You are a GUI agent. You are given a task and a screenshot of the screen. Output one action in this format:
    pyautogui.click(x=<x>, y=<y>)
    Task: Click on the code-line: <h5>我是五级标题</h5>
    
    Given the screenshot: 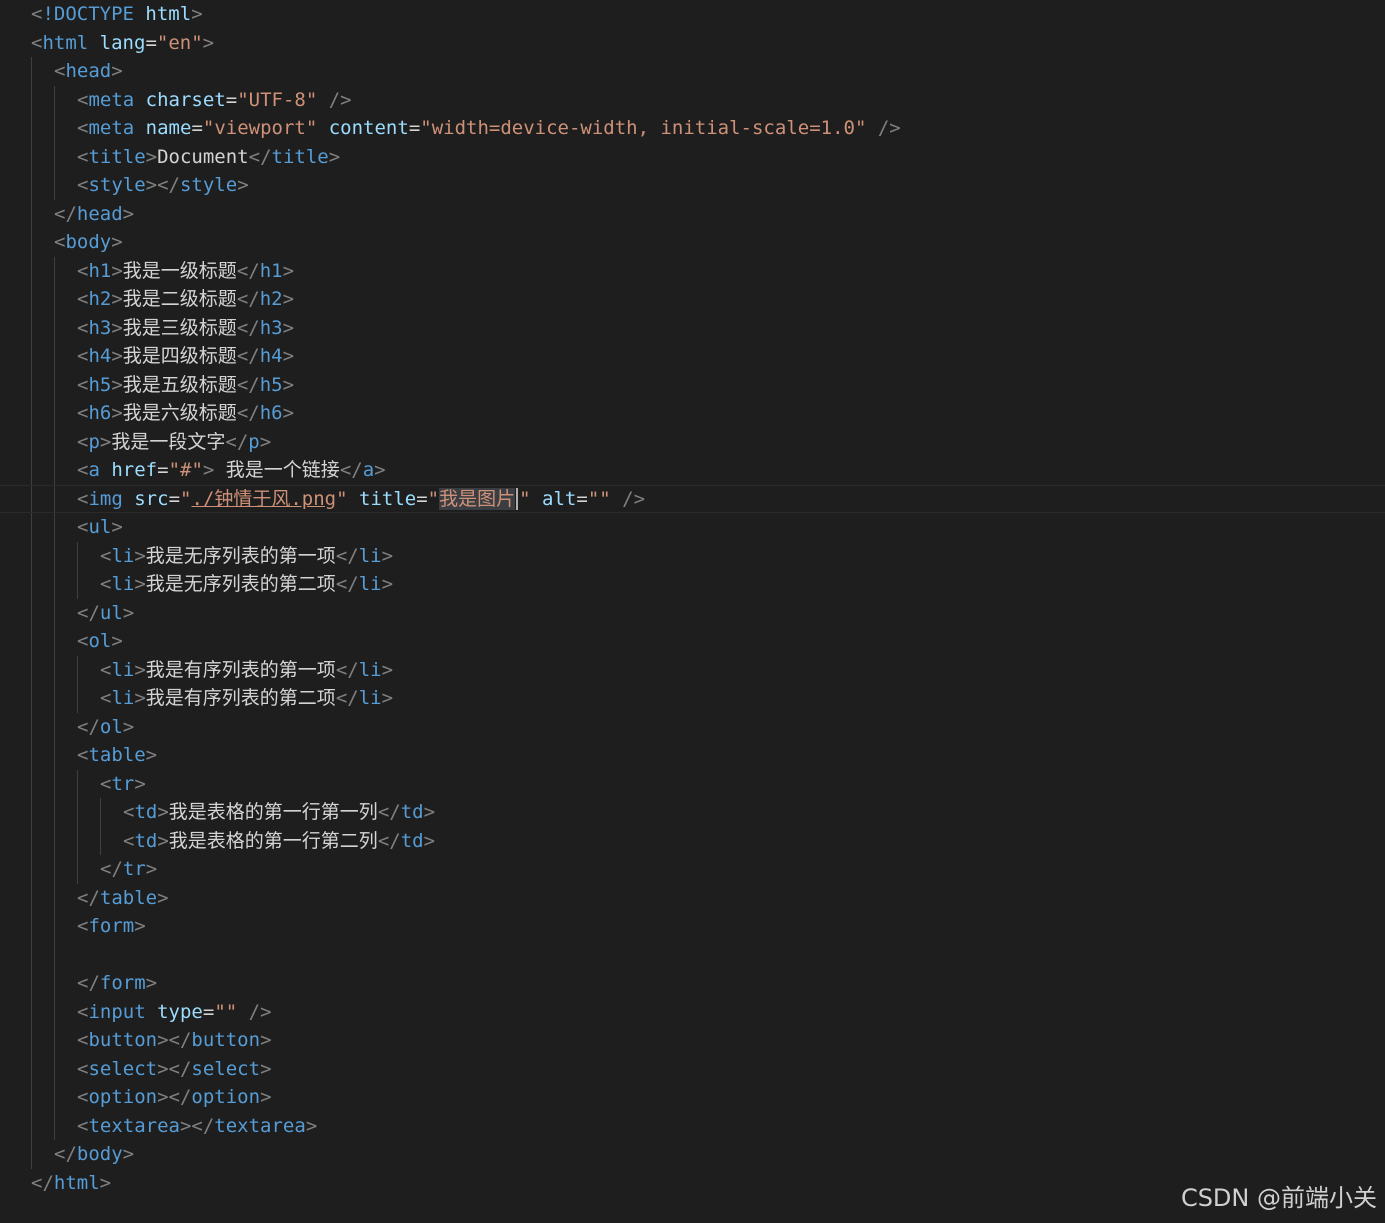 What is the action you would take?
    pyautogui.click(x=692, y=384)
    